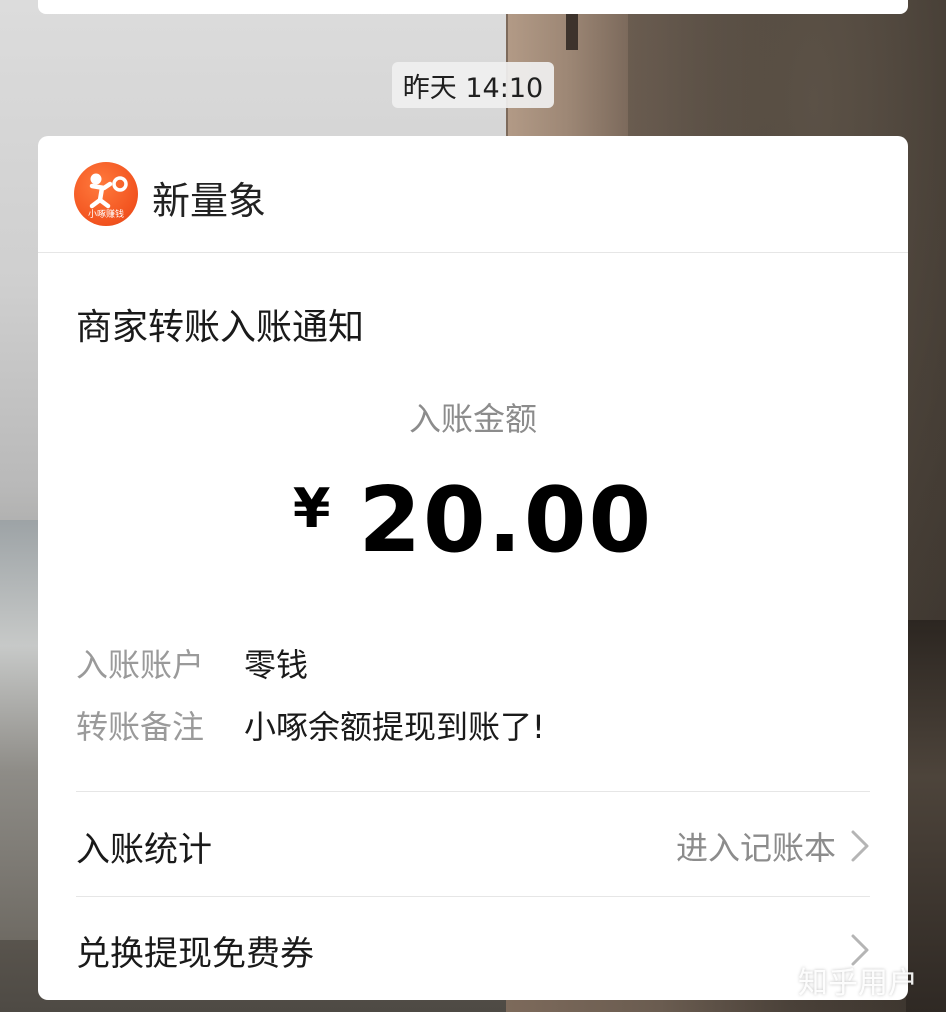 Image resolution: width=946 pixels, height=1012 pixels. I want to click on currency-symbol: ¥, so click(311, 508).